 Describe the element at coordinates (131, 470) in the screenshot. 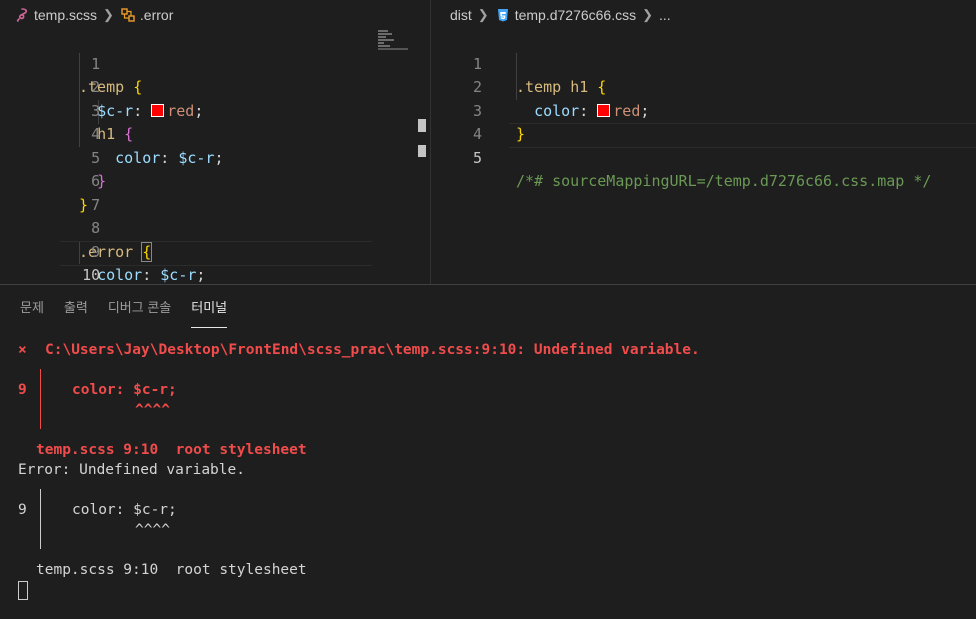

I see `error-message: Error: Undefined variable.` at that location.